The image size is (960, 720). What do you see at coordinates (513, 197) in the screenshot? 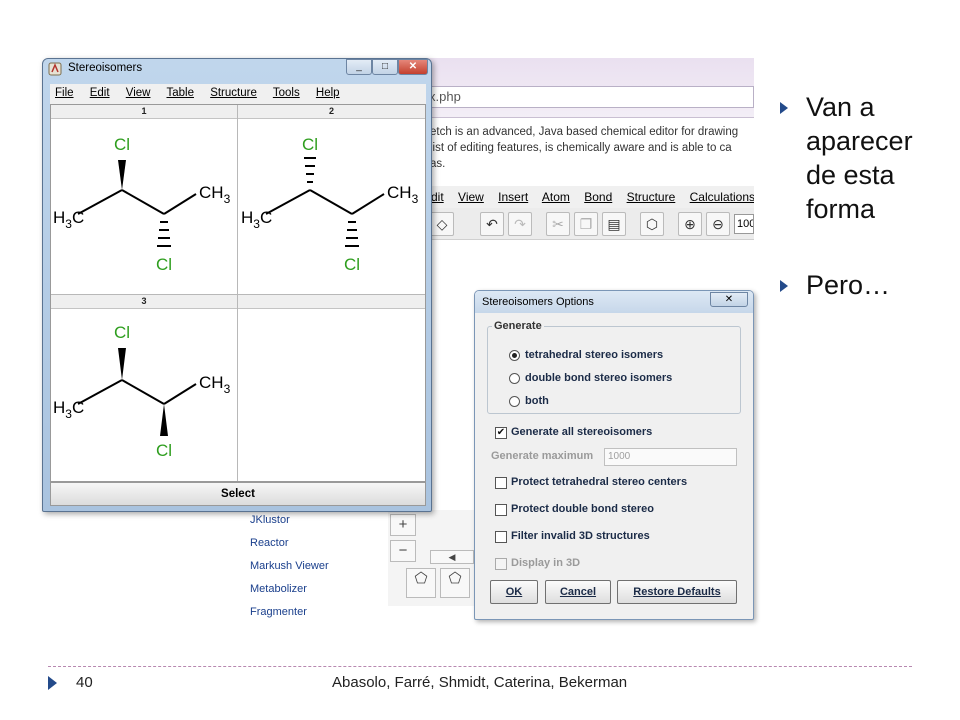
I see `menu-insert: Insert` at bounding box center [513, 197].